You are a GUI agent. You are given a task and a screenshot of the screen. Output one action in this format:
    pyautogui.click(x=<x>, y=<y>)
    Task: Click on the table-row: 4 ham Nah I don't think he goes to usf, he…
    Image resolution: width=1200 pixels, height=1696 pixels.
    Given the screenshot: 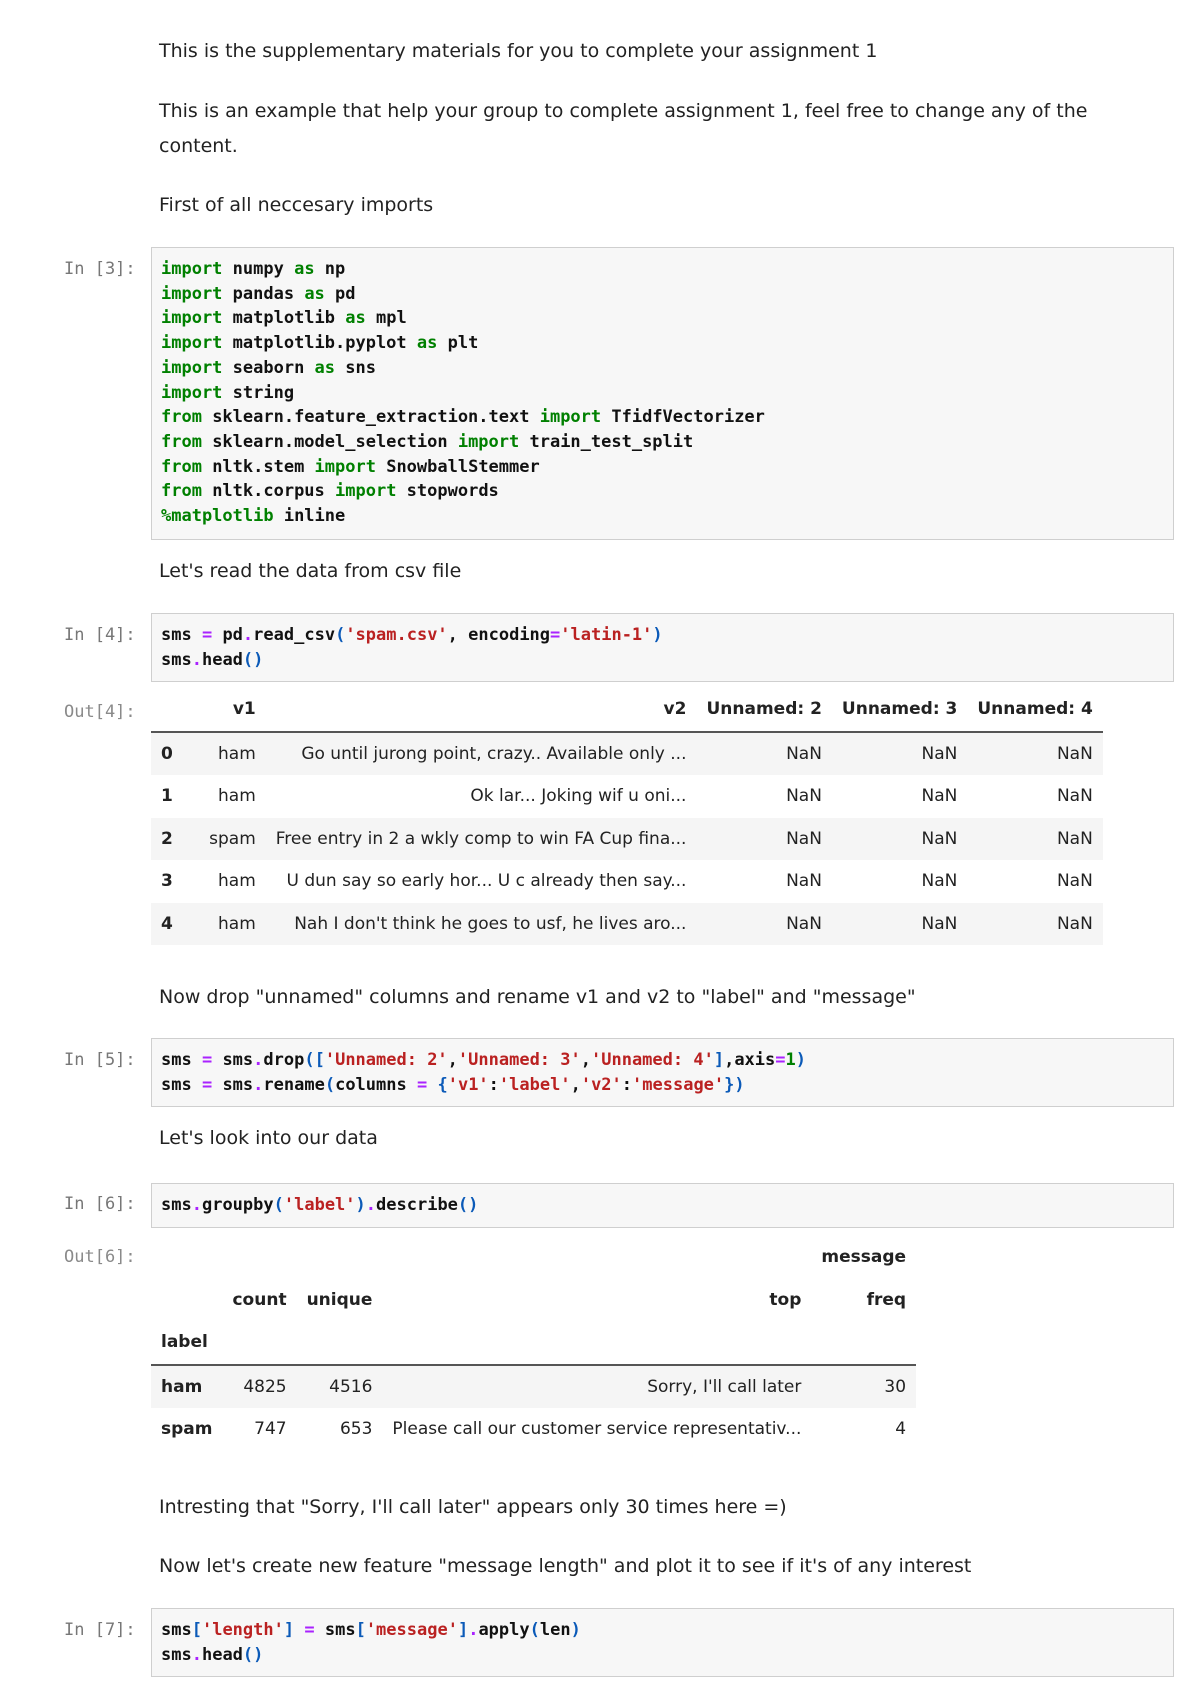 What is the action you would take?
    pyautogui.click(x=627, y=923)
    